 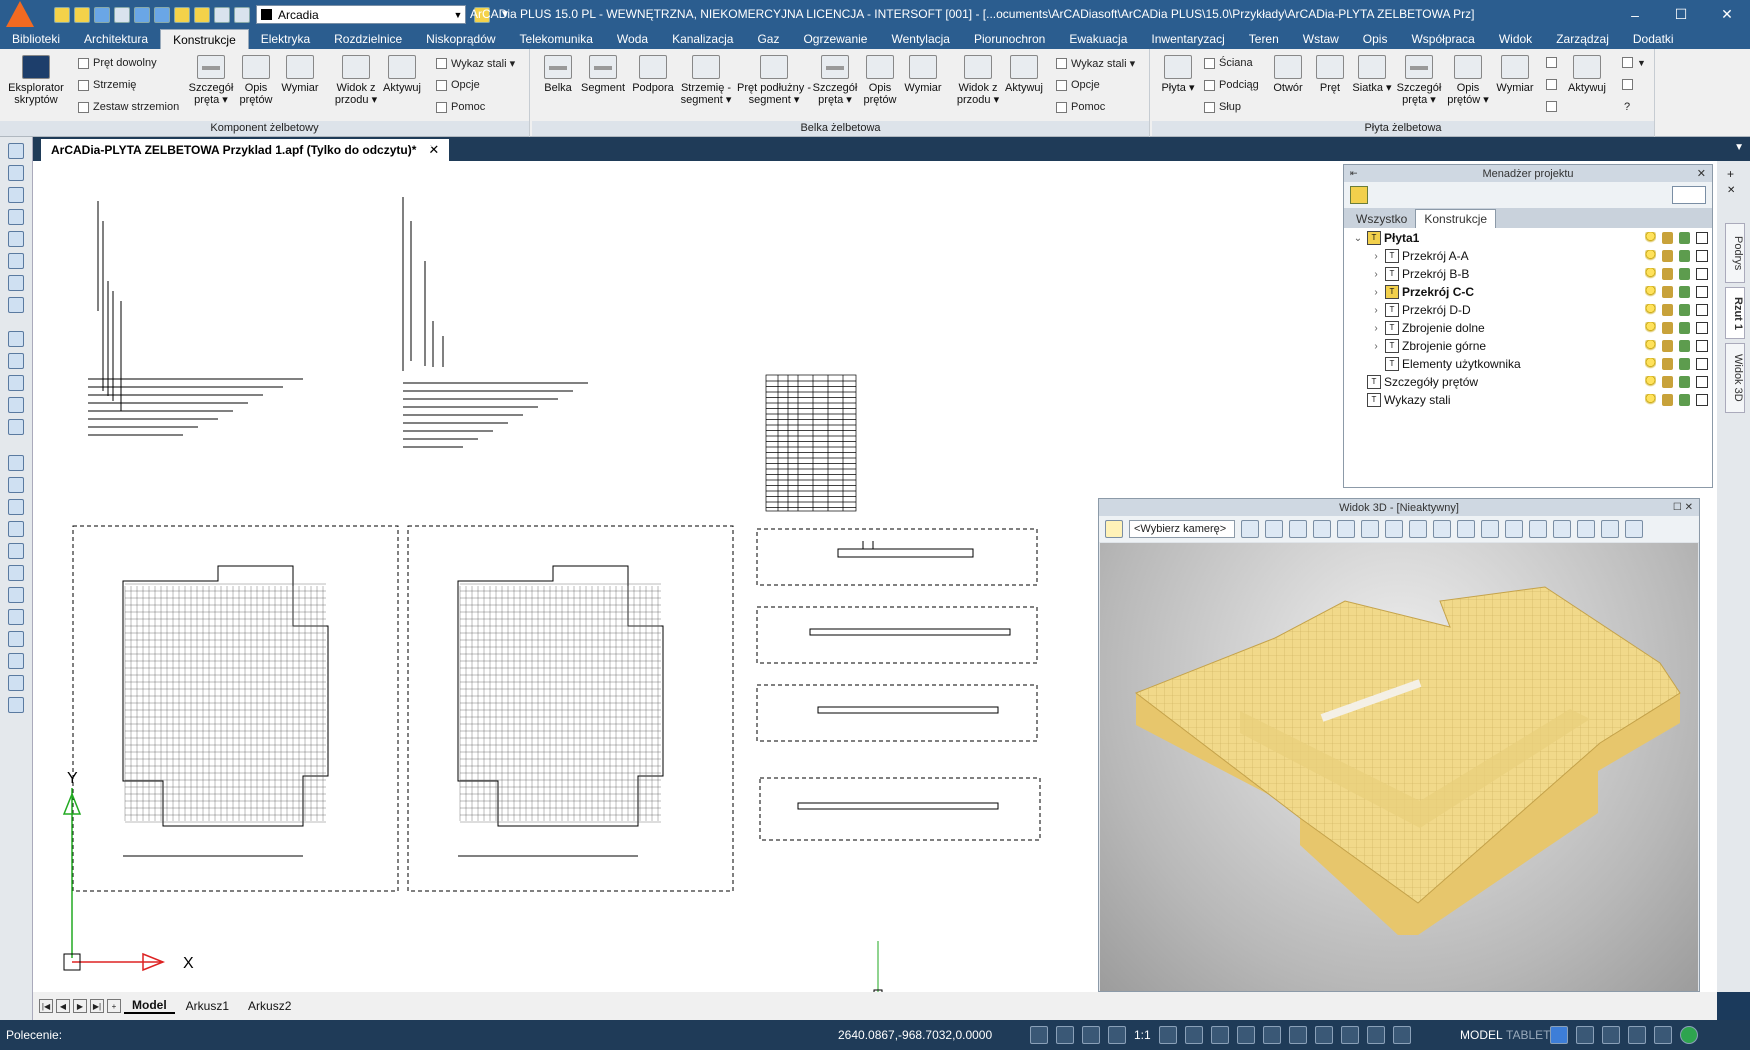 What do you see at coordinates (16, 217) in the screenshot?
I see `layer-icon` at bounding box center [16, 217].